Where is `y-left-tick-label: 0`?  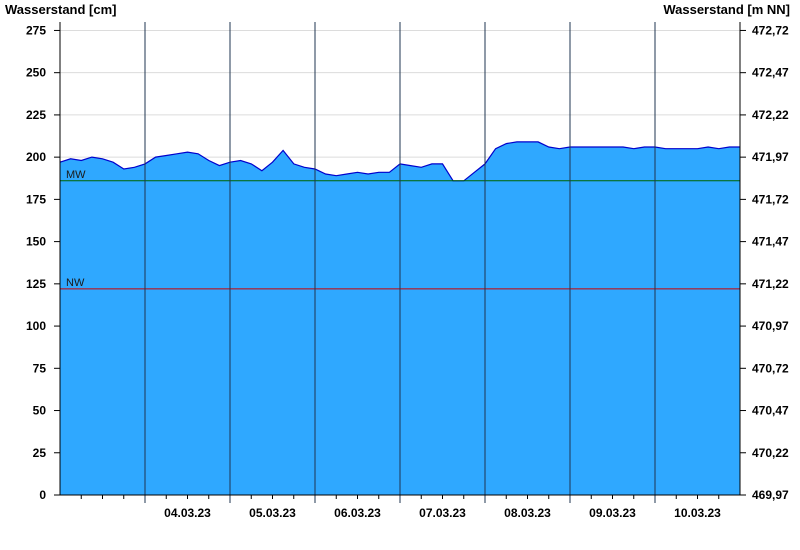
y-left-tick-label: 0 is located at coordinates (42, 495).